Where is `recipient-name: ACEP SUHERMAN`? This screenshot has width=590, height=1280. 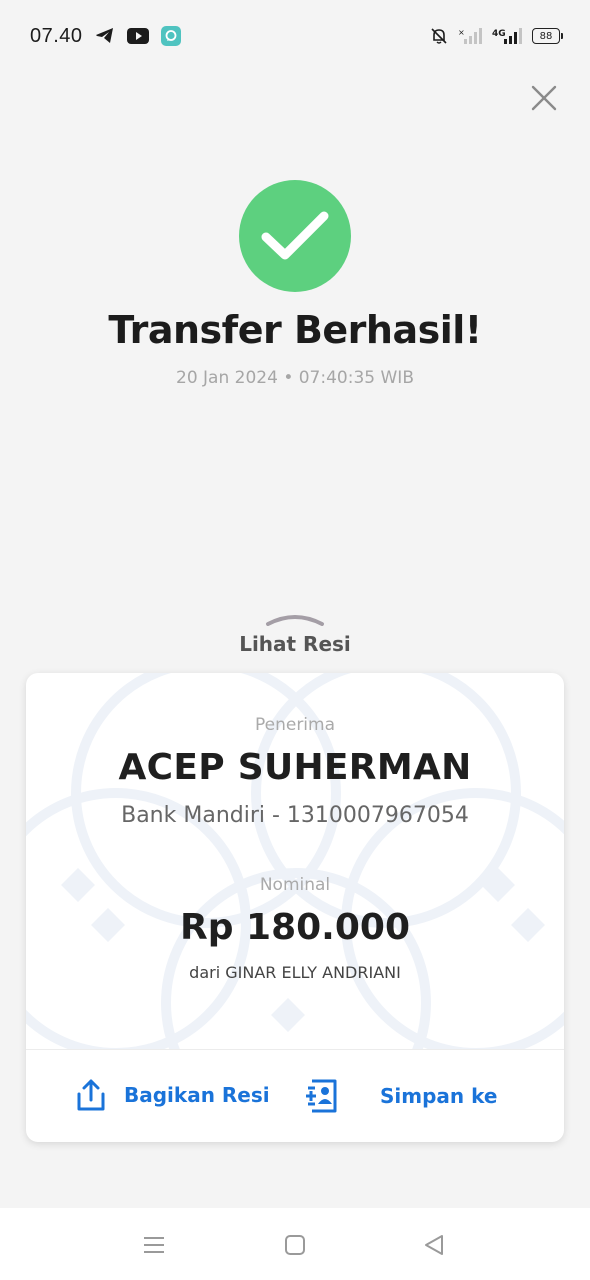 recipient-name: ACEP SUHERMAN is located at coordinates (295, 767).